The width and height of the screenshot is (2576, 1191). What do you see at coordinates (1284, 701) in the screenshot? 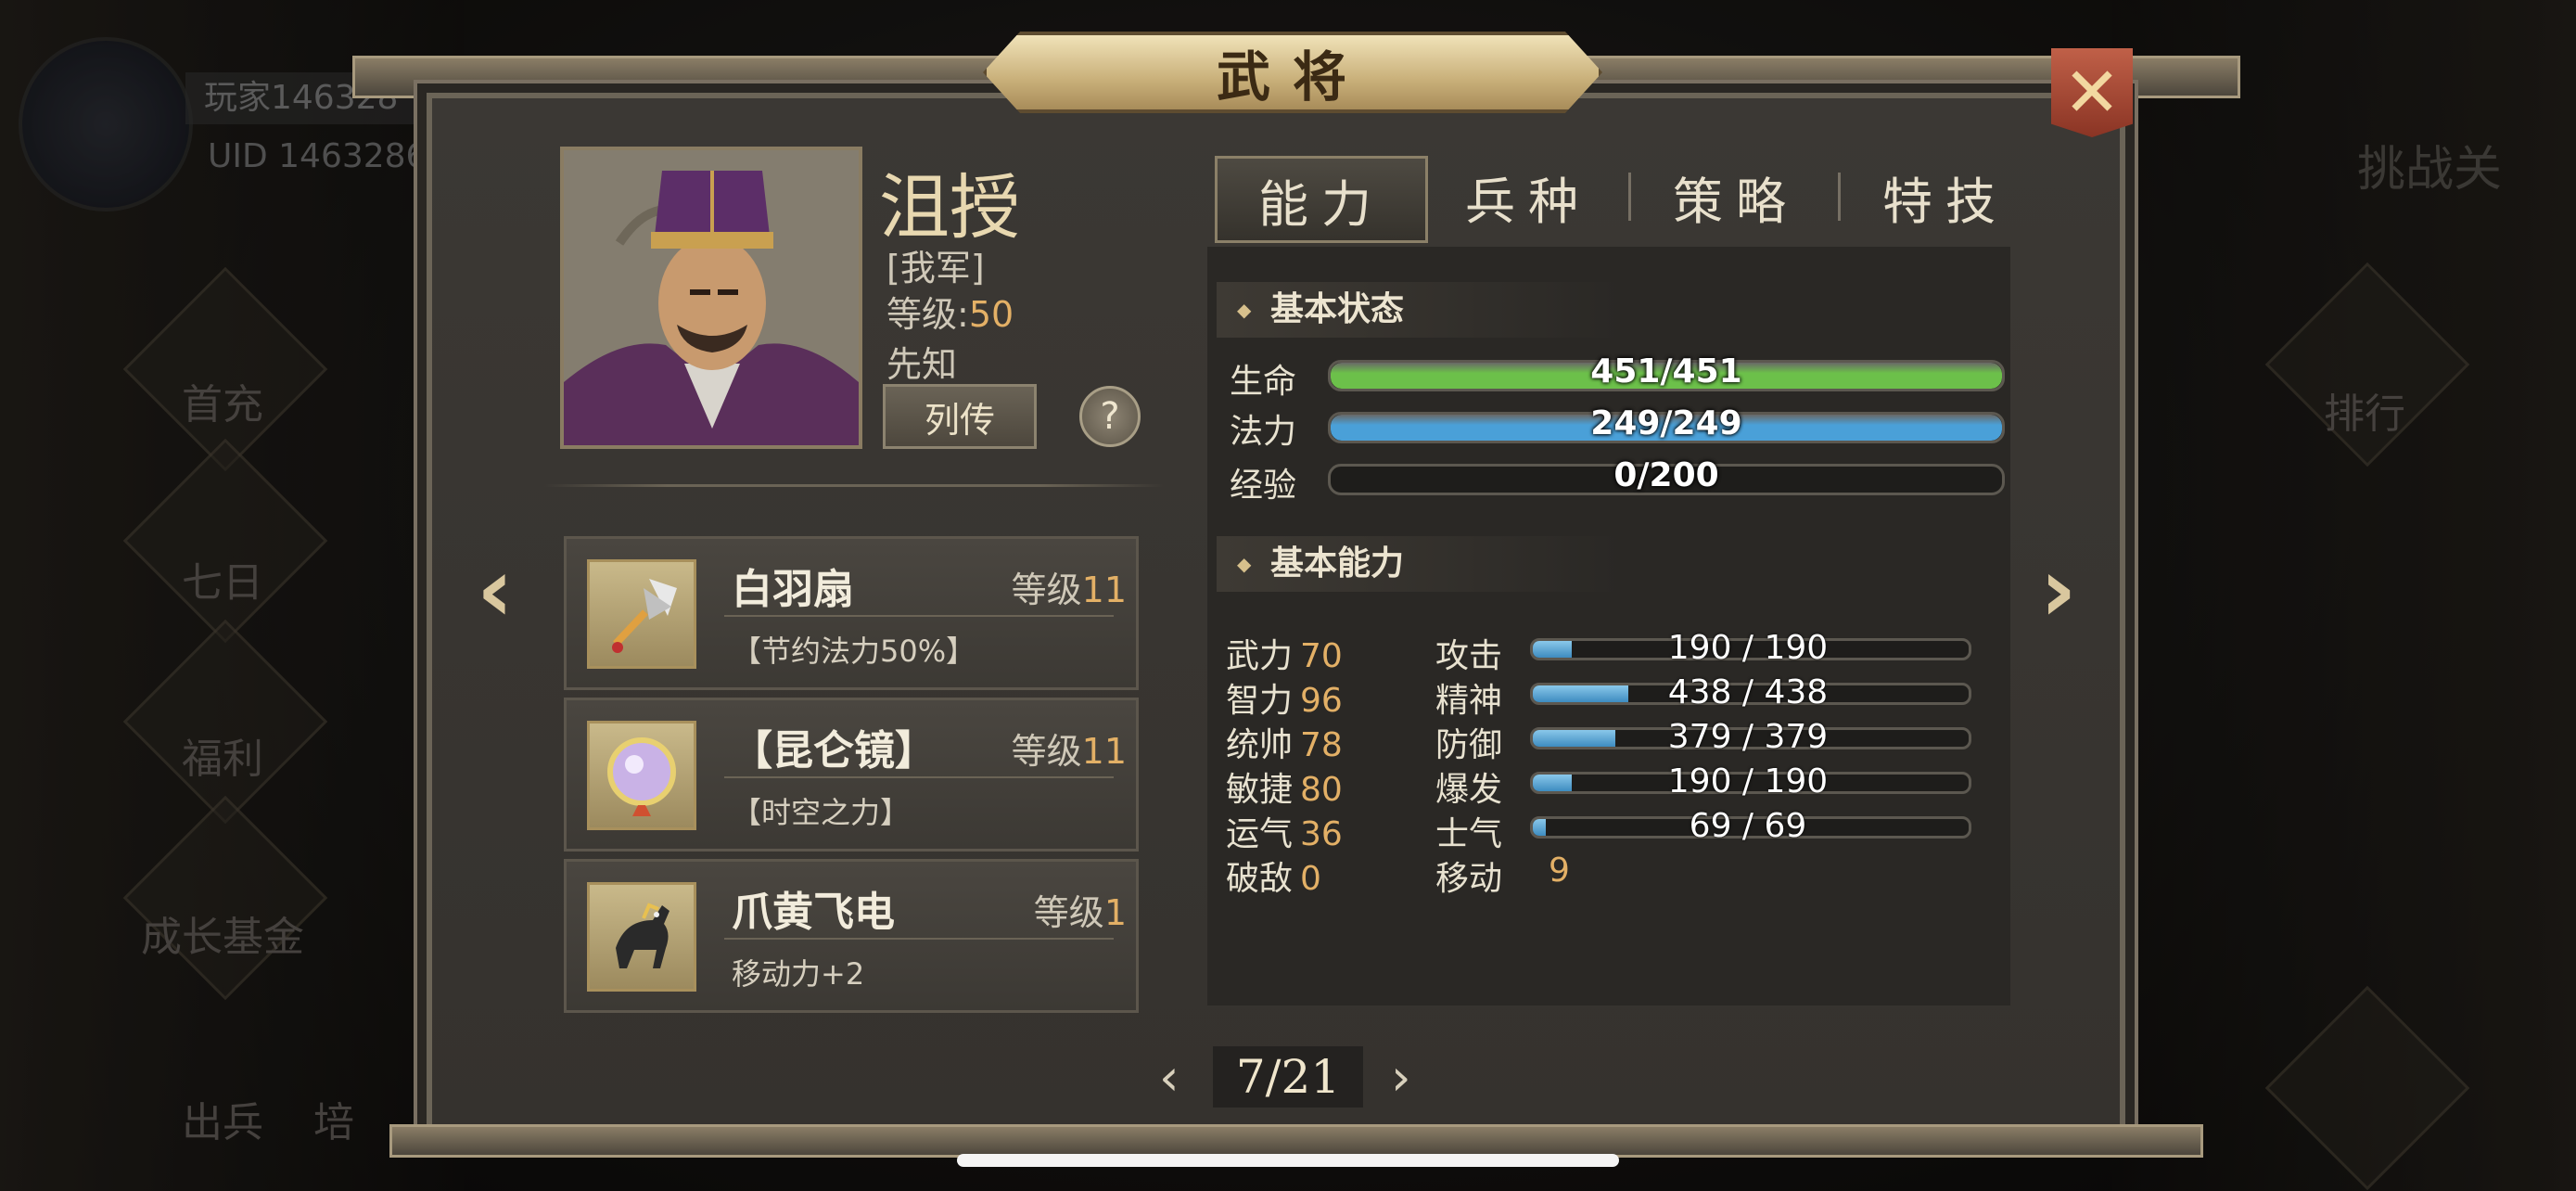
I see `attr-intelligence: 智力 96` at bounding box center [1284, 701].